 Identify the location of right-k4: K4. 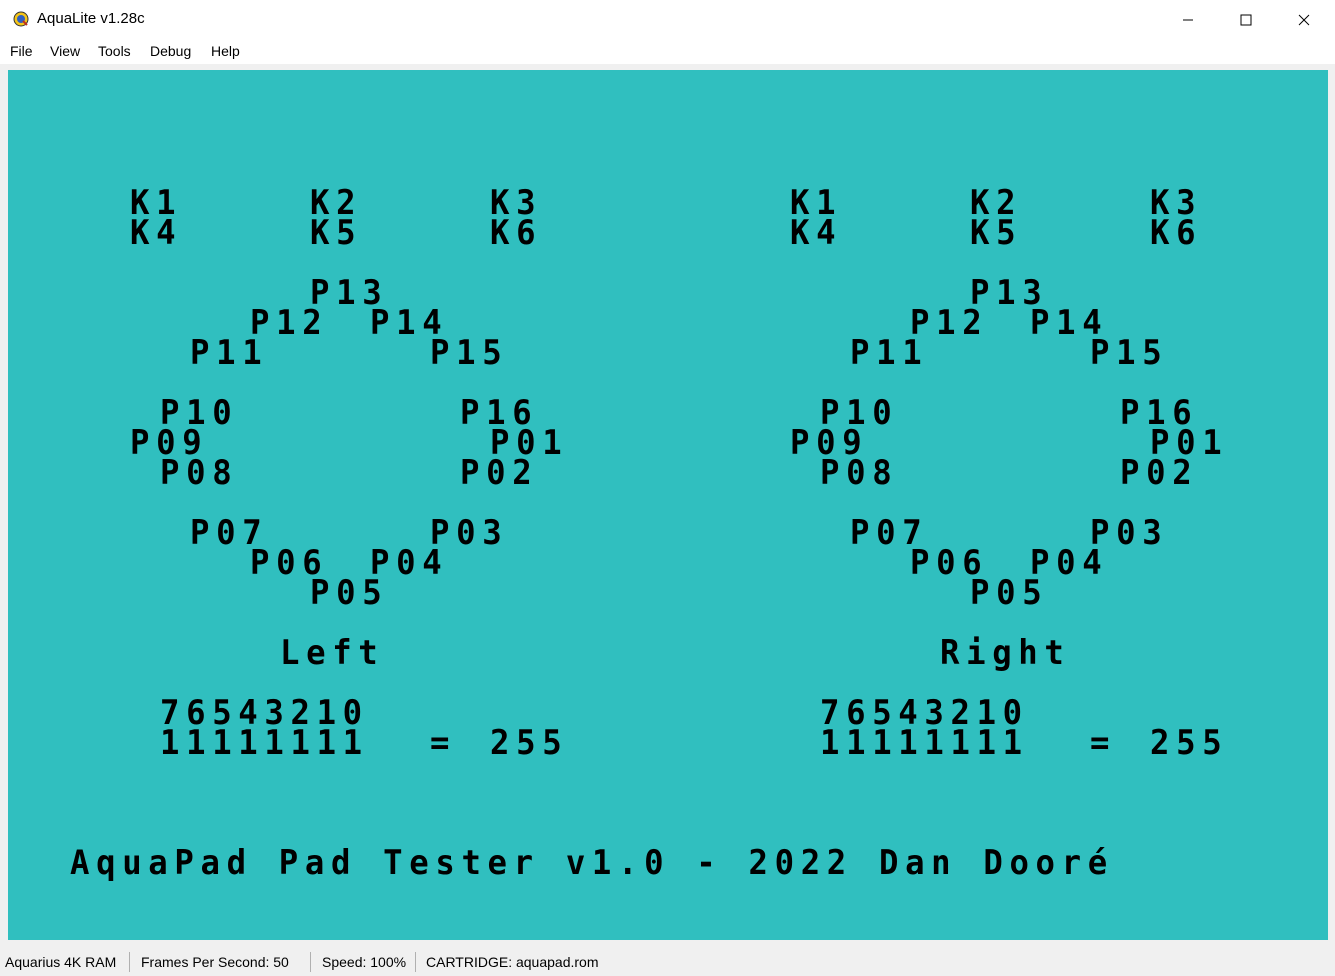
(816, 233).